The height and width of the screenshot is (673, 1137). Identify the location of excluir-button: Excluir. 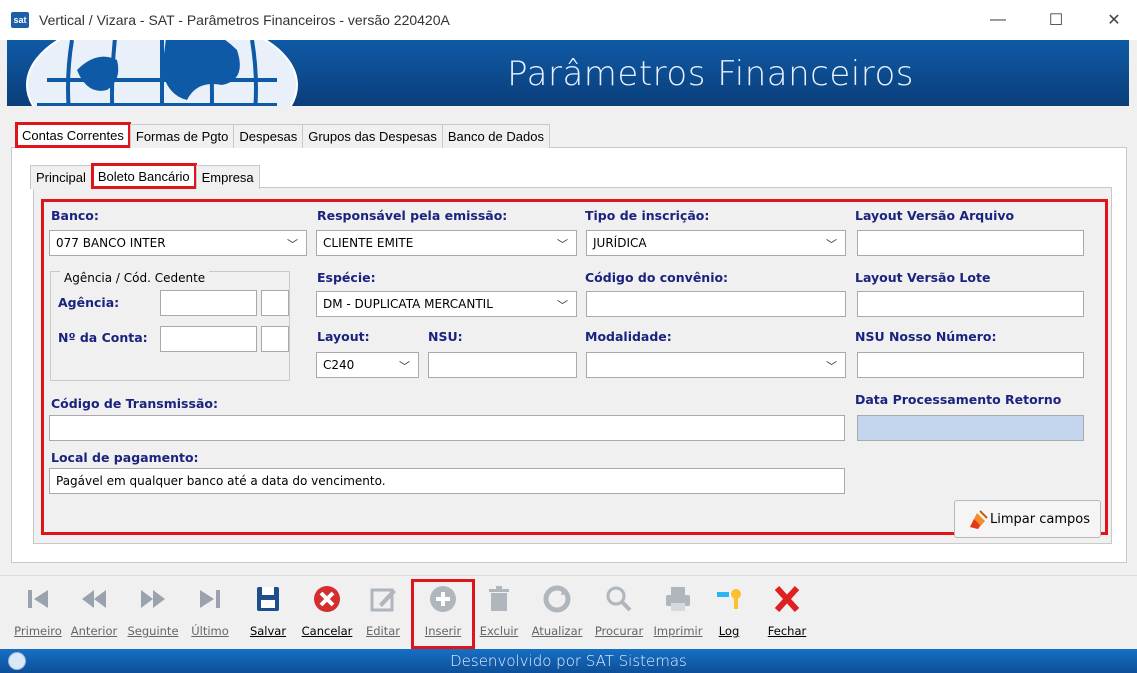
(499, 612).